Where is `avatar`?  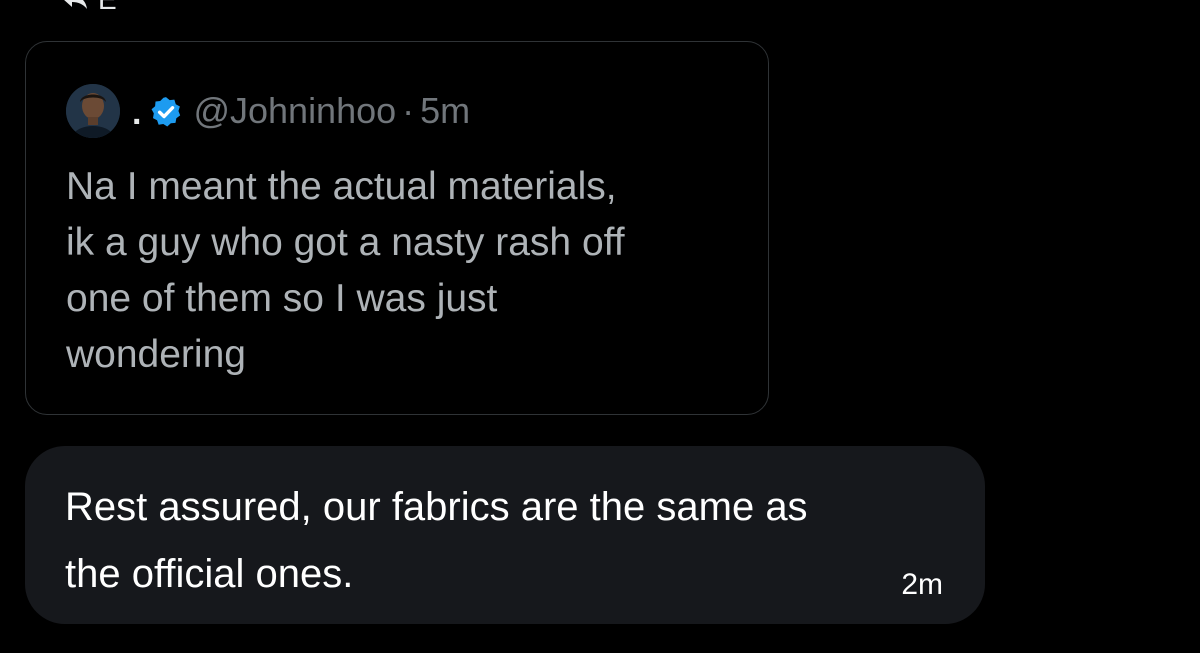
avatar is located at coordinates (93, 111).